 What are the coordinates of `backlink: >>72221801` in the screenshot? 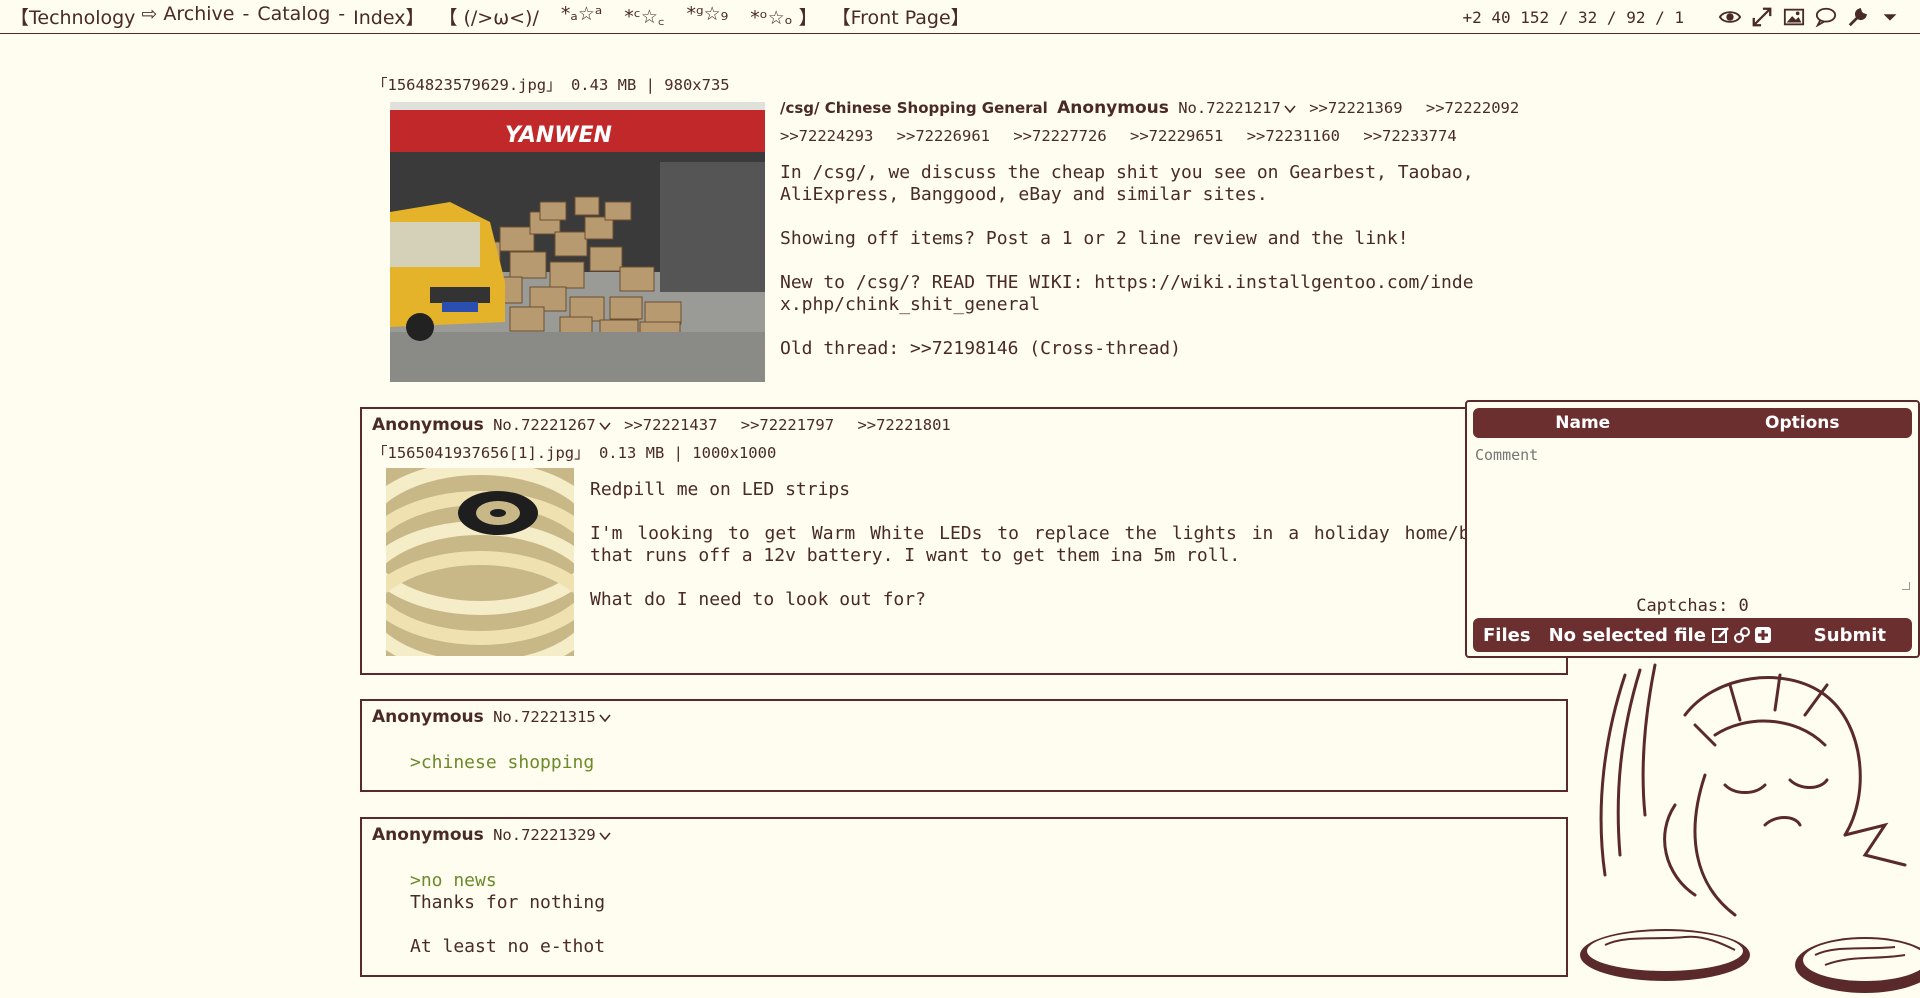 It's located at (903, 425).